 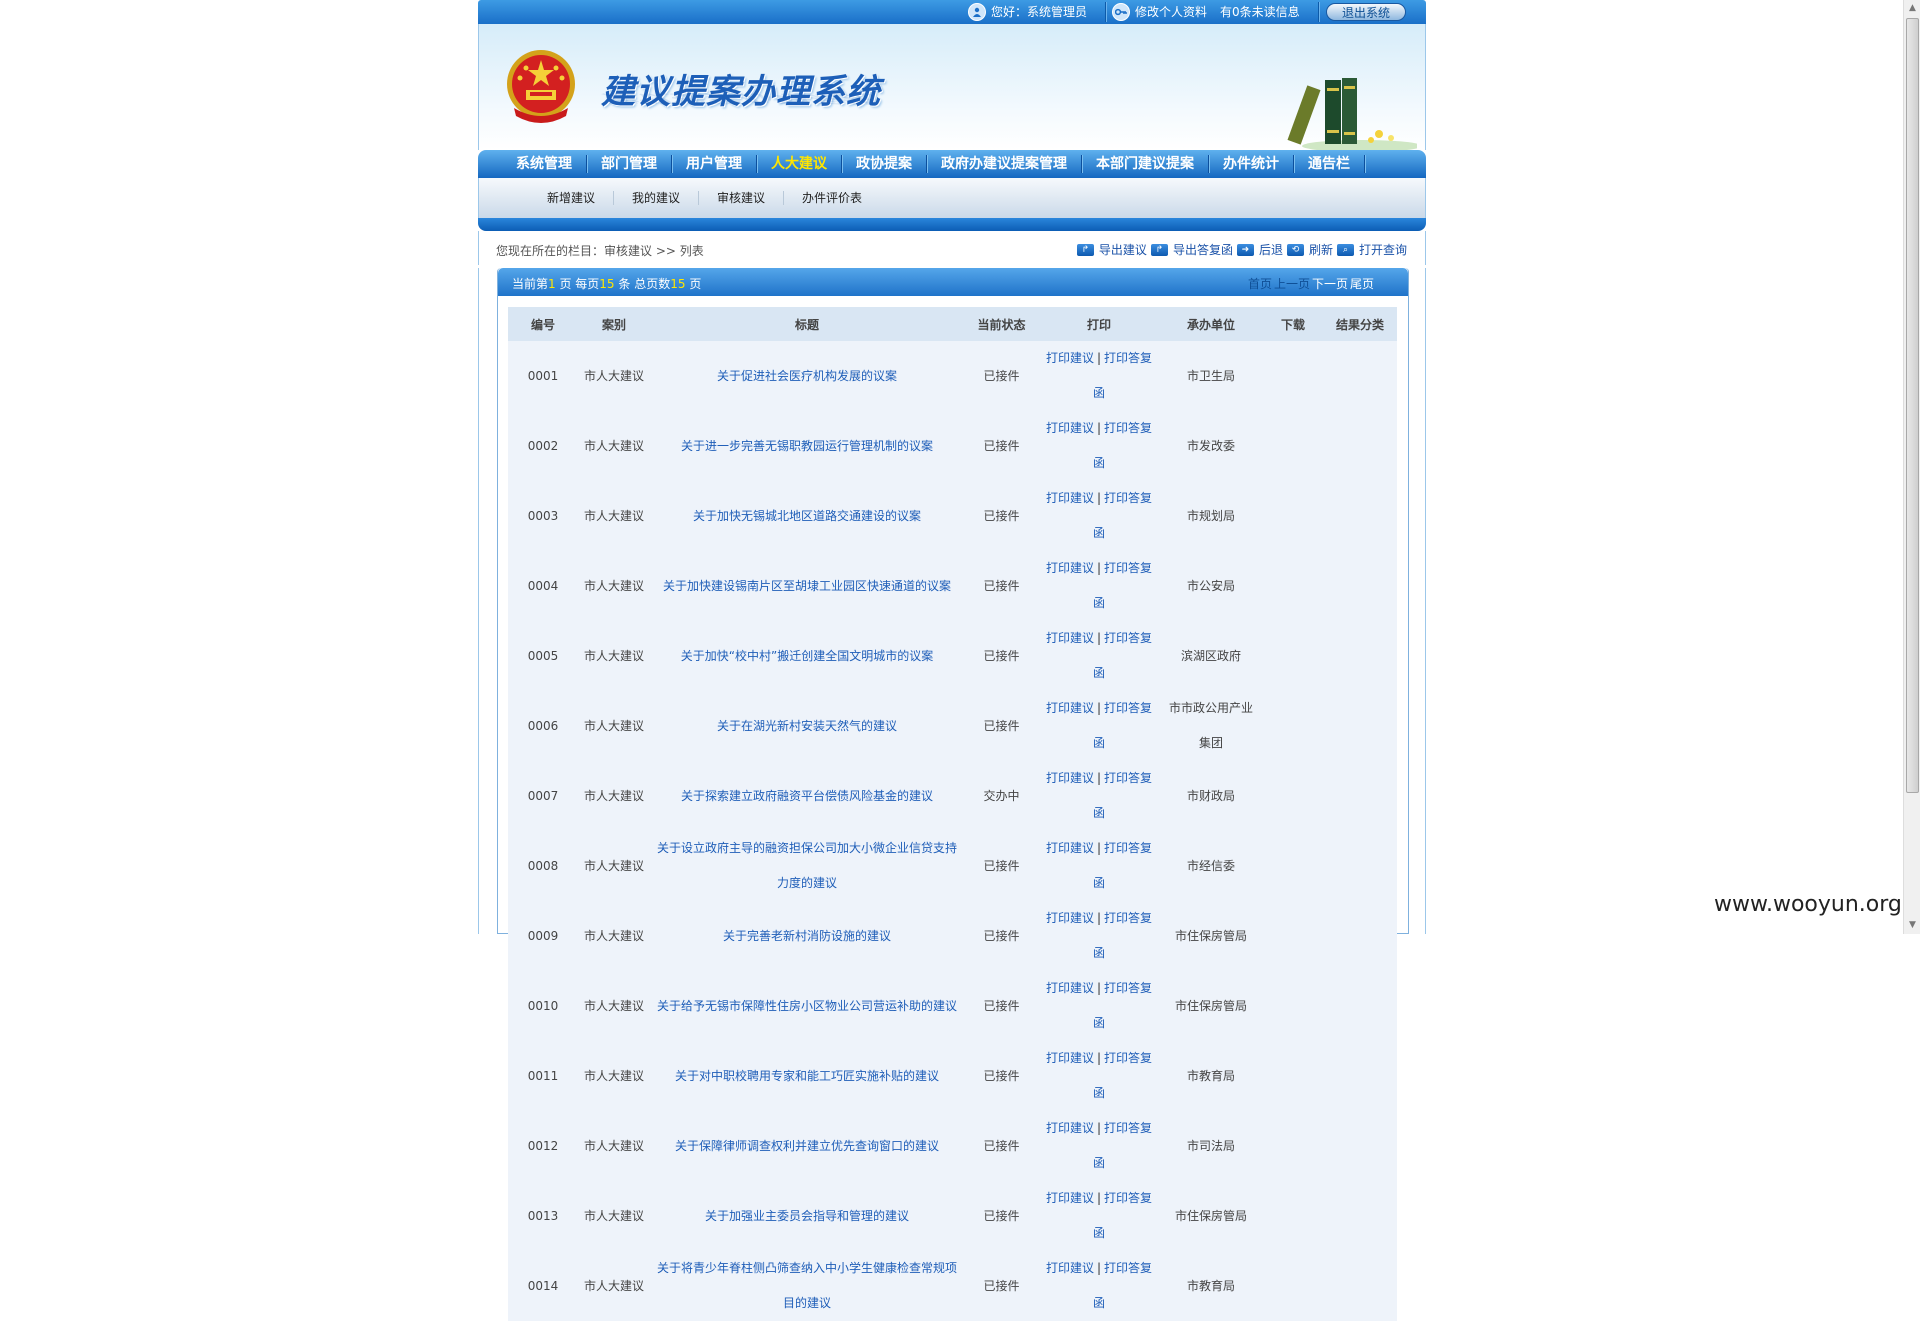 I want to click on cell-title-link: 关于加快无锡城北地区道路交通建设的议案, so click(x=807, y=516).